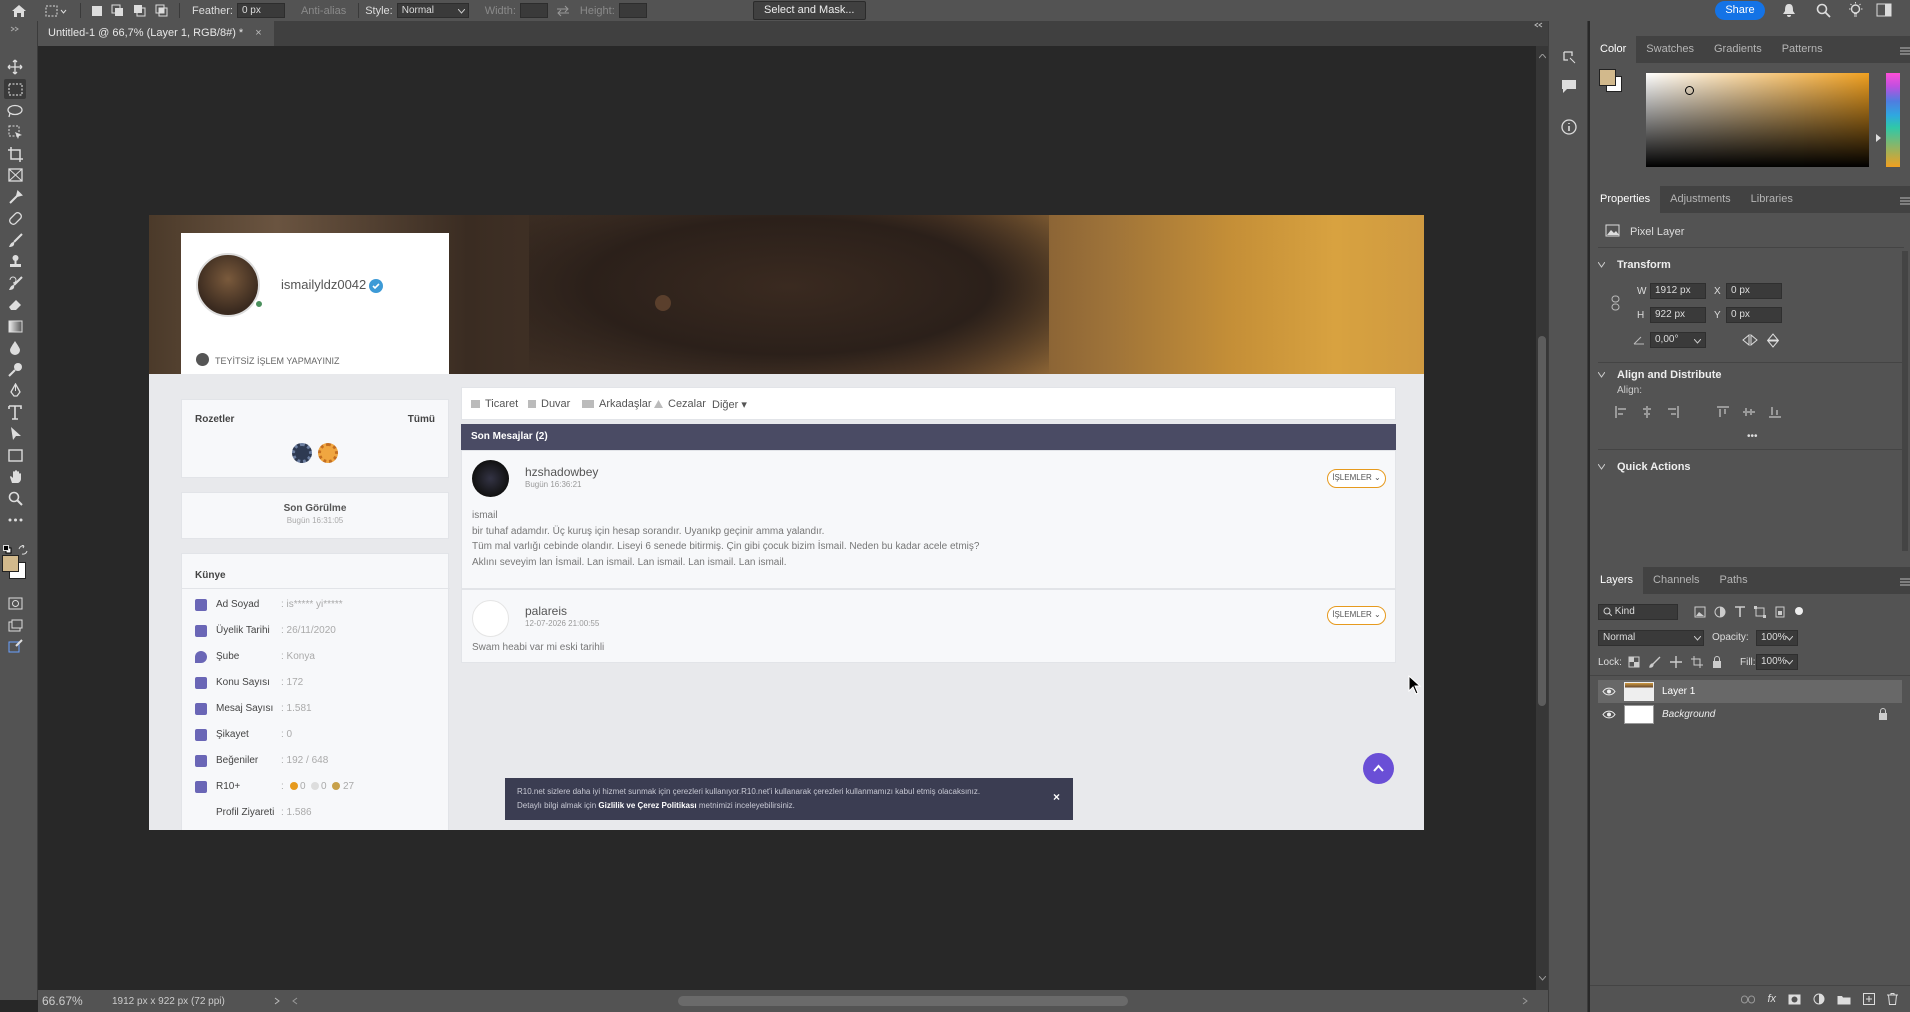 The width and height of the screenshot is (1910, 1012). I want to click on zoom-level: 66.67%, so click(77, 1001).